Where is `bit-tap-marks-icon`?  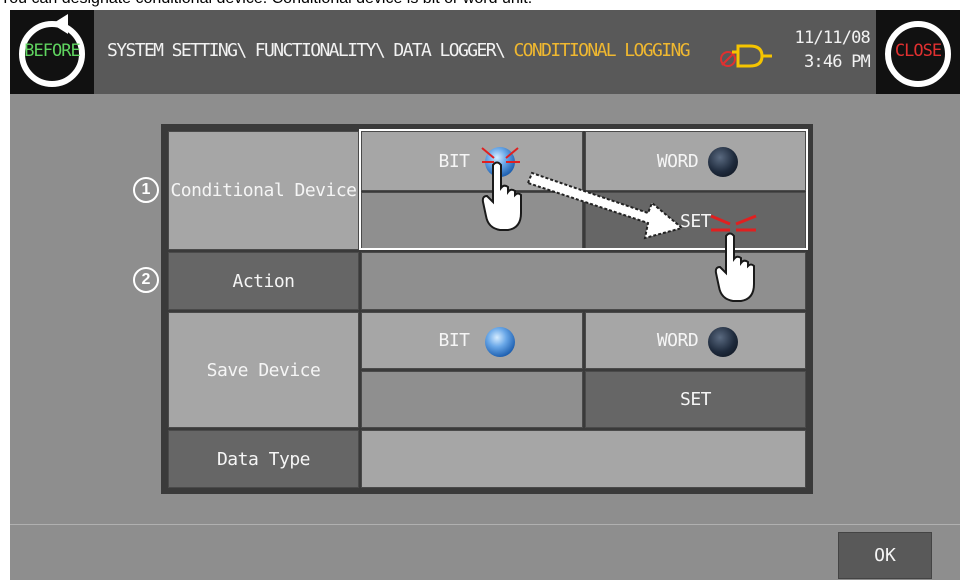
bit-tap-marks-icon is located at coordinates (500, 155).